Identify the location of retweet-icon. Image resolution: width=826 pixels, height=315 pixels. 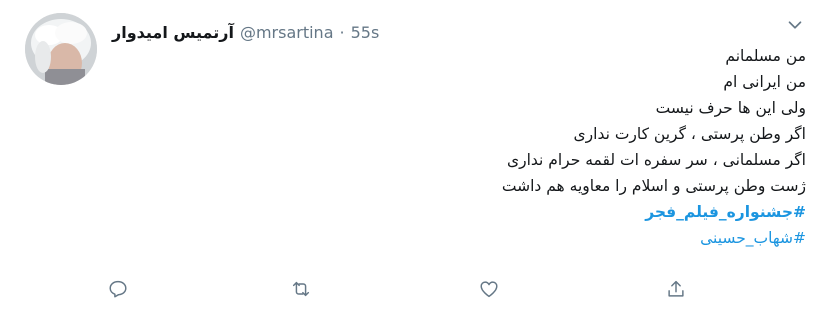
(301, 289).